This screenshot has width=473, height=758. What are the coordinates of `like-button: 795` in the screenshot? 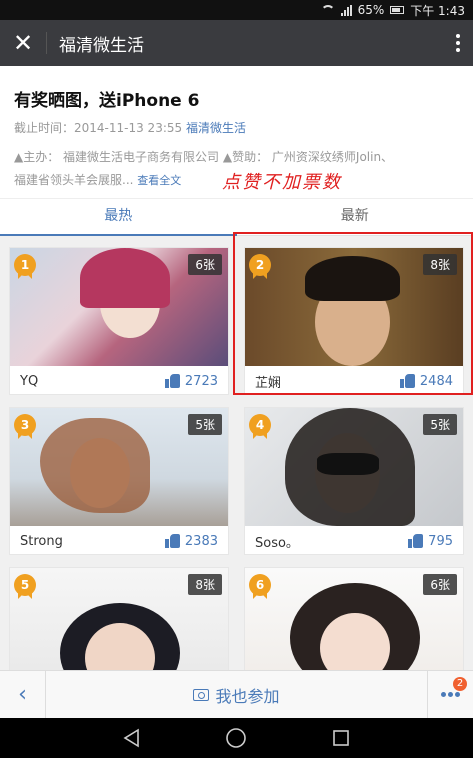 It's located at (430, 541).